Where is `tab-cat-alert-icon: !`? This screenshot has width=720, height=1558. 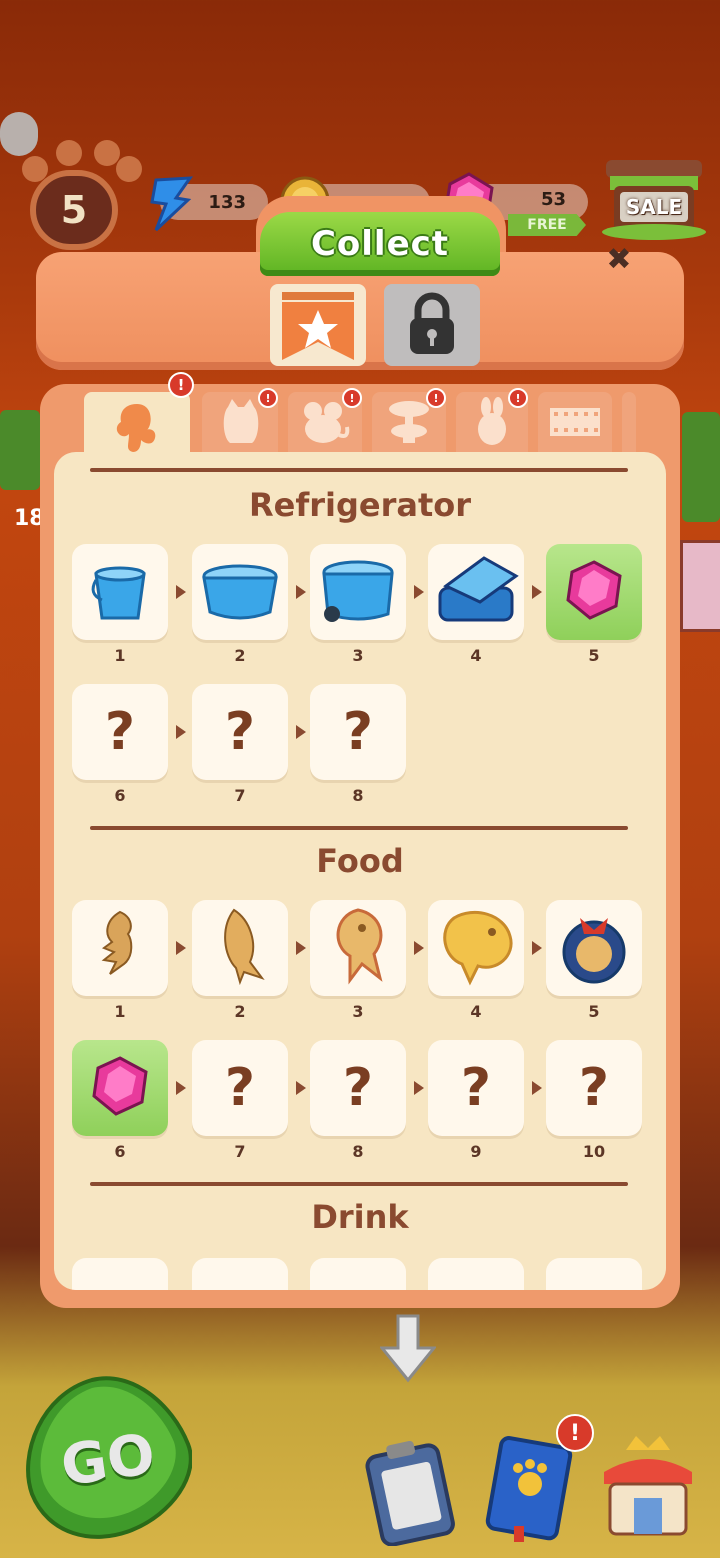 tab-cat-alert-icon: ! is located at coordinates (268, 398).